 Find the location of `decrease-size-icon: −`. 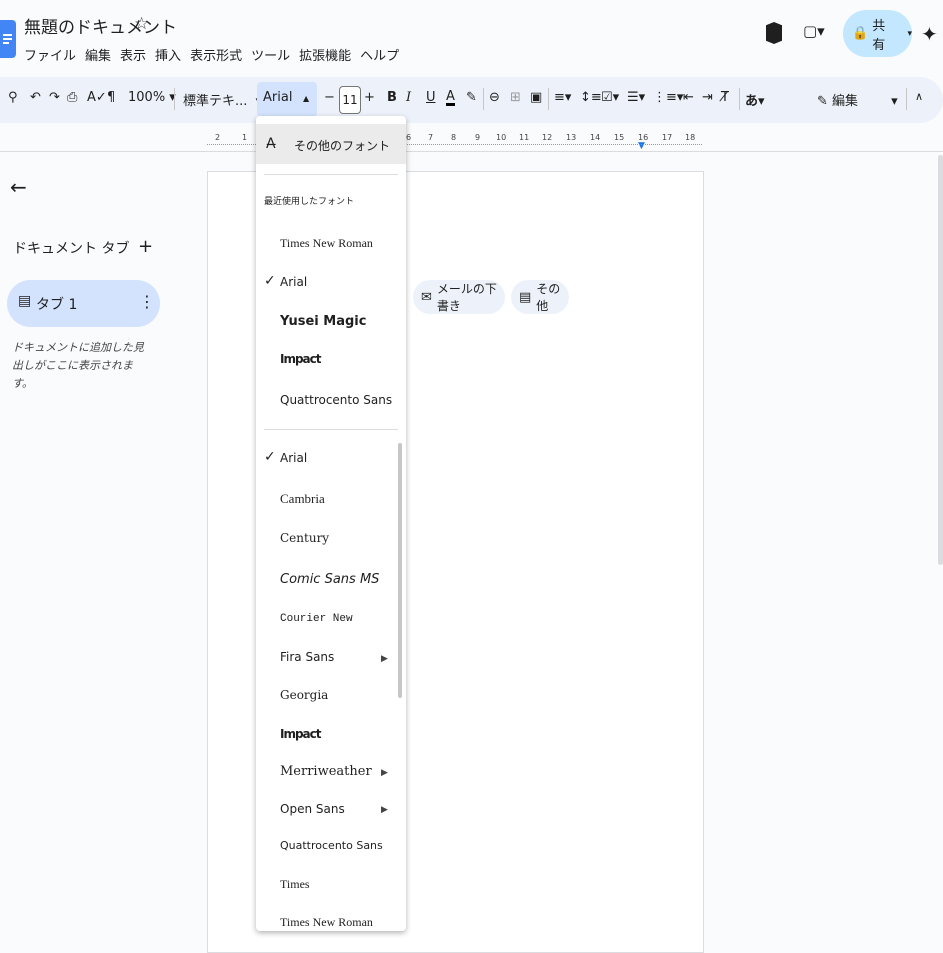

decrease-size-icon: − is located at coordinates (329, 97).